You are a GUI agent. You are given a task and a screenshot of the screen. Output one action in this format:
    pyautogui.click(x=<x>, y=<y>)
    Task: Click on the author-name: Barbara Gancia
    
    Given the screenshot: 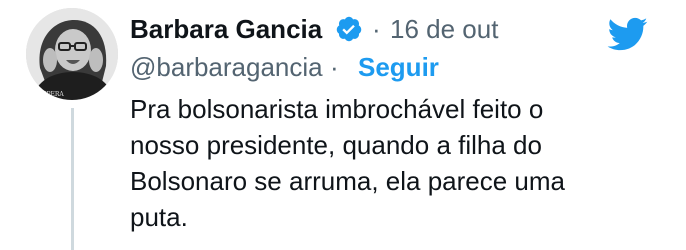 What is the action you would take?
    pyautogui.click(x=226, y=29)
    